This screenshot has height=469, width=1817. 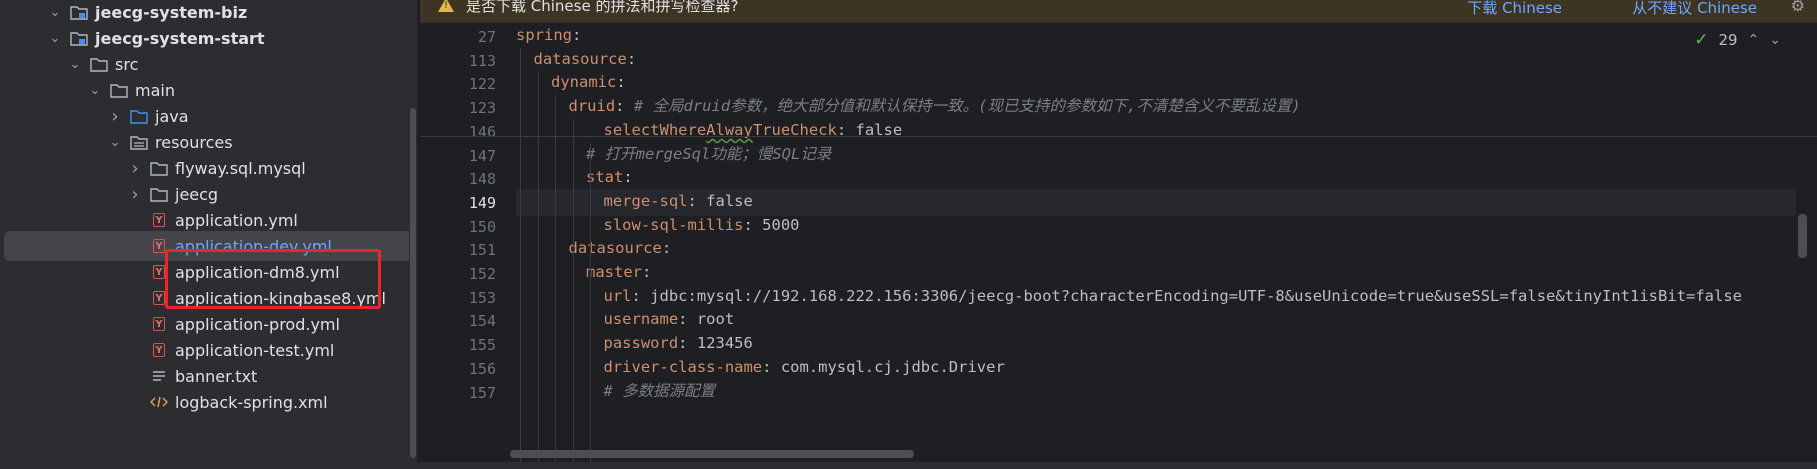 I want to click on never-suggest-chinese-link: 从不建议 Chinese, so click(x=1694, y=9).